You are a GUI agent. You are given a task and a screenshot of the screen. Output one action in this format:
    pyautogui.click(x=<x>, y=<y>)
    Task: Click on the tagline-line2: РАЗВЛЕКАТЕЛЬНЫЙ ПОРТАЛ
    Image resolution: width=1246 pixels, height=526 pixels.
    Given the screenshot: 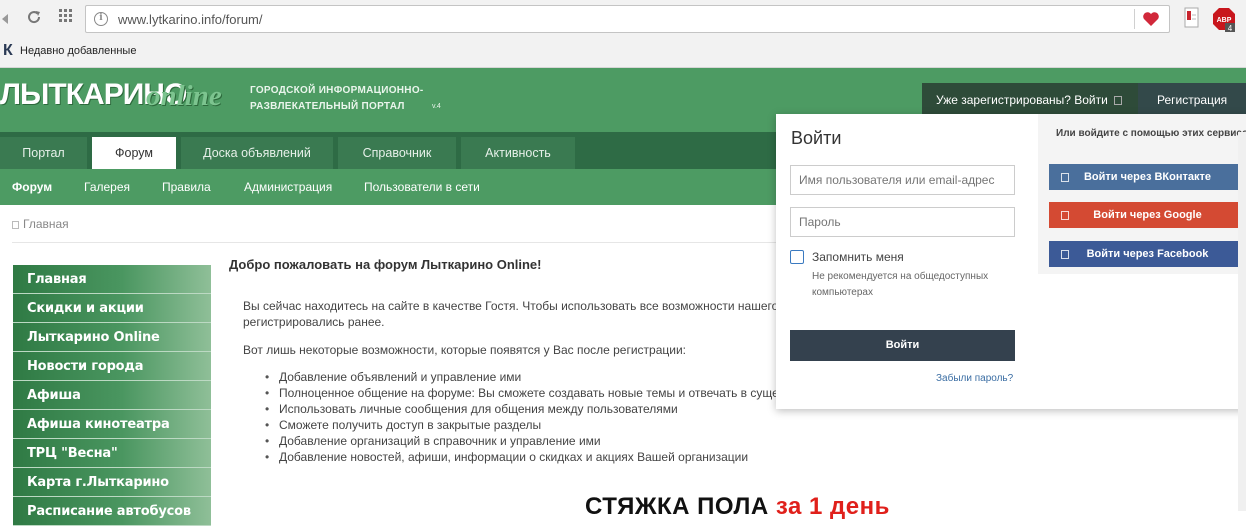 What is the action you would take?
    pyautogui.click(x=327, y=106)
    